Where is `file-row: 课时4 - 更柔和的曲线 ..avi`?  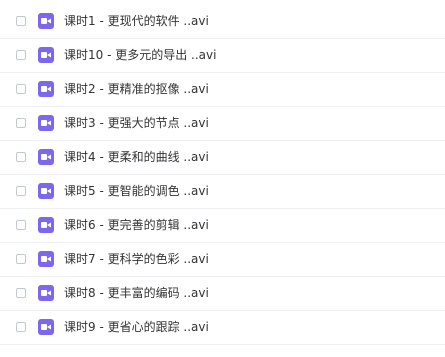
file-row: 课时4 - 更柔和的曲线 ..avi is located at coordinates (222, 158).